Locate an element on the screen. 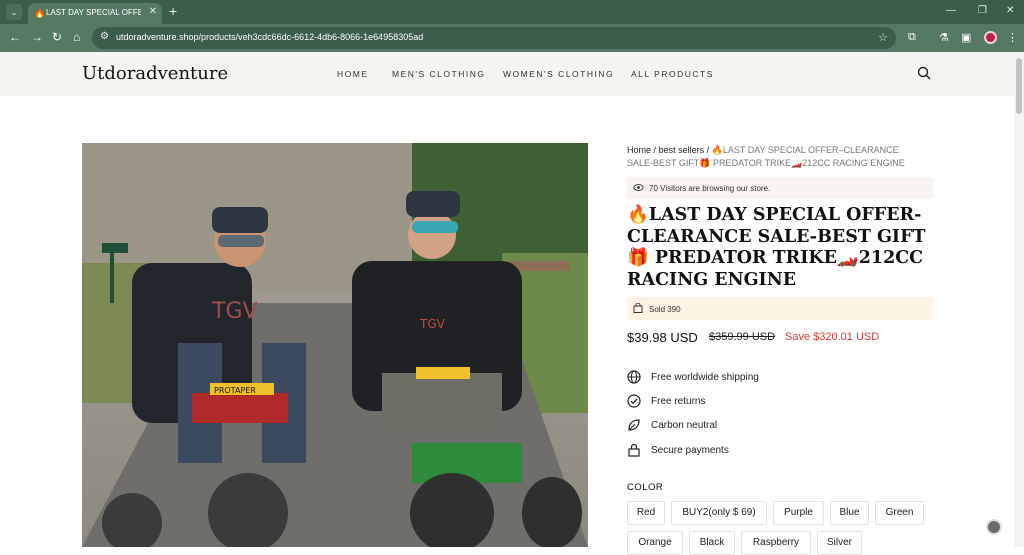 The height and width of the screenshot is (555, 1024). breadcrumb-home: Home is located at coordinates (639, 150).